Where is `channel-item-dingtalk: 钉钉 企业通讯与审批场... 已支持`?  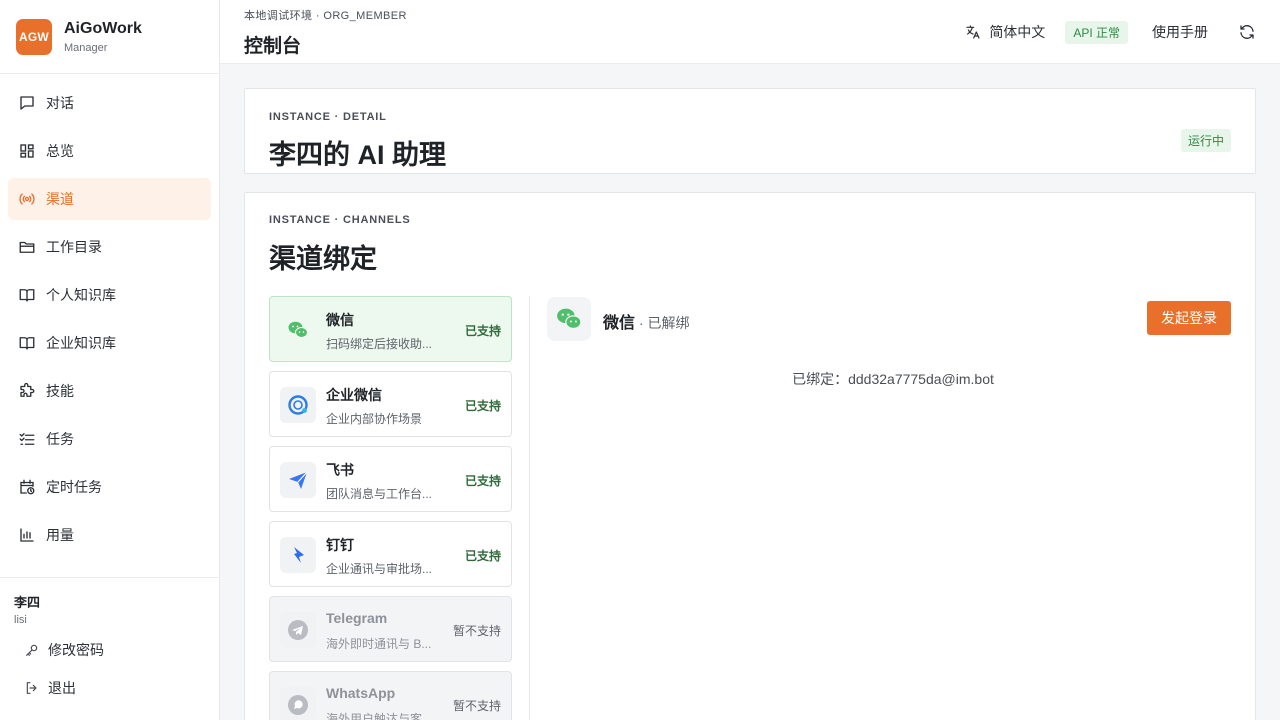 channel-item-dingtalk: 钉钉 企业通讯与审批场... 已支持 is located at coordinates (390, 554).